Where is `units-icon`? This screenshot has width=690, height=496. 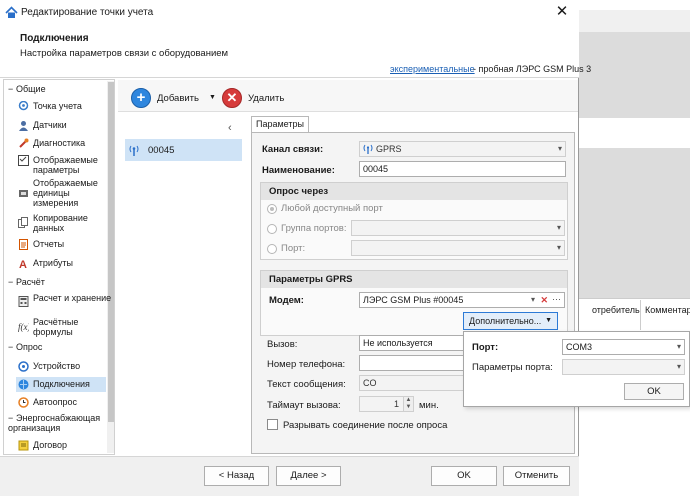 units-icon is located at coordinates (23, 193).